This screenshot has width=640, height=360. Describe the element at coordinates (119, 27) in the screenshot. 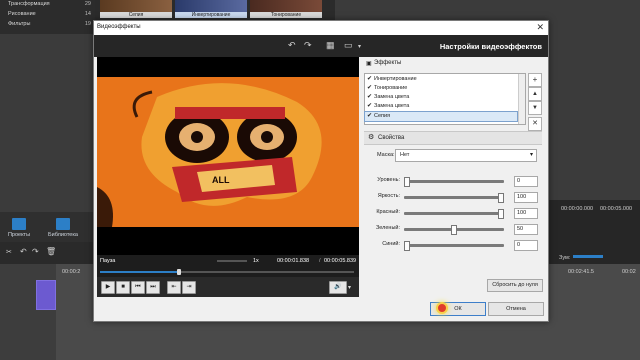

I see `dialog-title: Видеоэффекты` at that location.